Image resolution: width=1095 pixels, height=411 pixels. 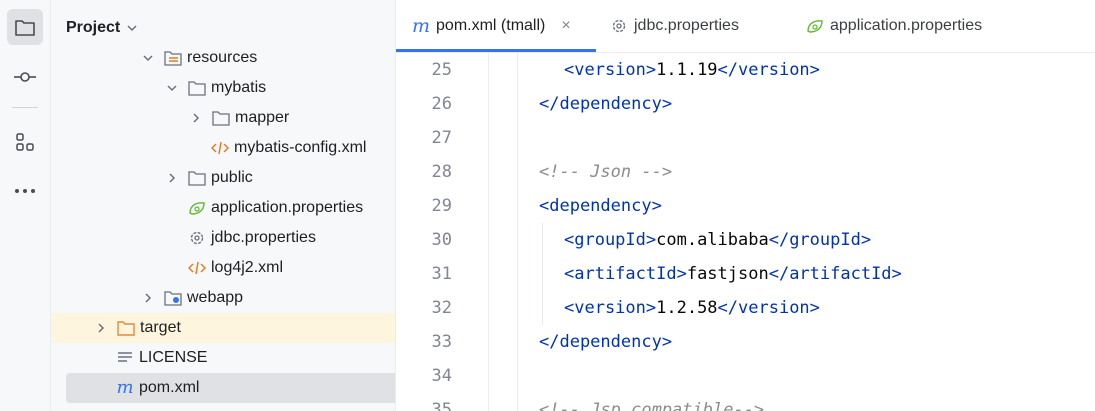 I want to click on tree-item-mapper: mapper, so click(x=223, y=118).